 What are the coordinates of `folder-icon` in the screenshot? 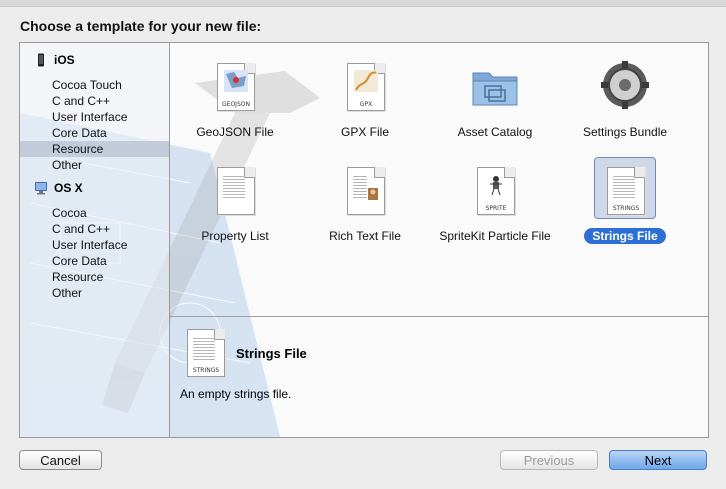 It's located at (495, 87).